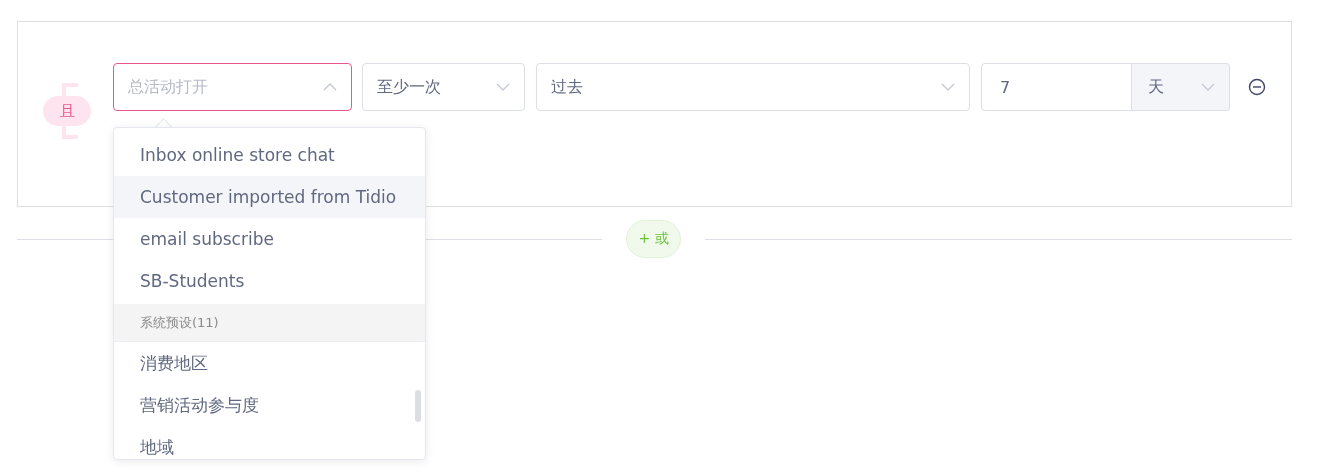  I want to click on dropdown-option: Inbox online store chat, so click(269, 155).